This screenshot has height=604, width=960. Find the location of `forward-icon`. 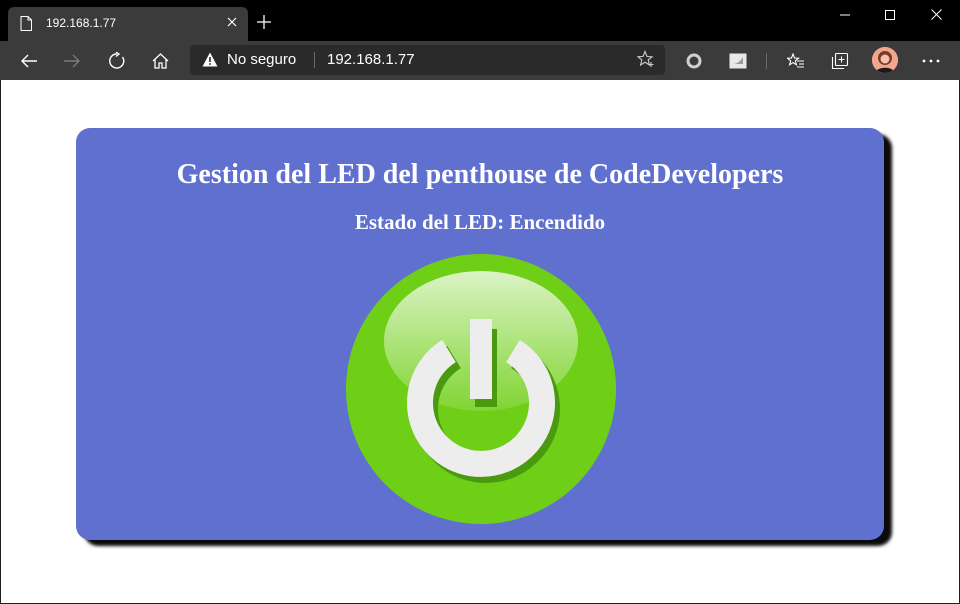

forward-icon is located at coordinates (72, 61).